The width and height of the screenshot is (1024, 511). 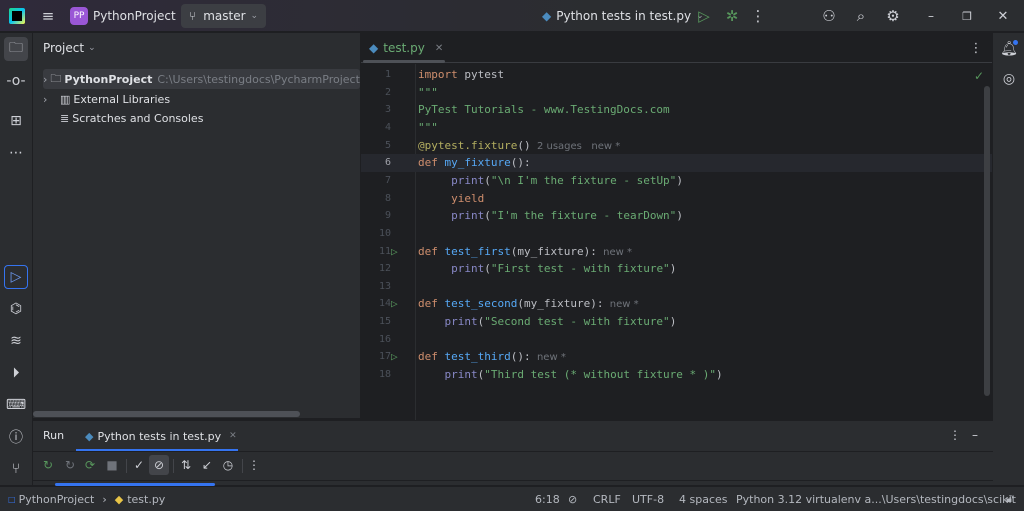 What do you see at coordinates (70, 465) in the screenshot?
I see `rerun-failed-icon: ↻` at bounding box center [70, 465].